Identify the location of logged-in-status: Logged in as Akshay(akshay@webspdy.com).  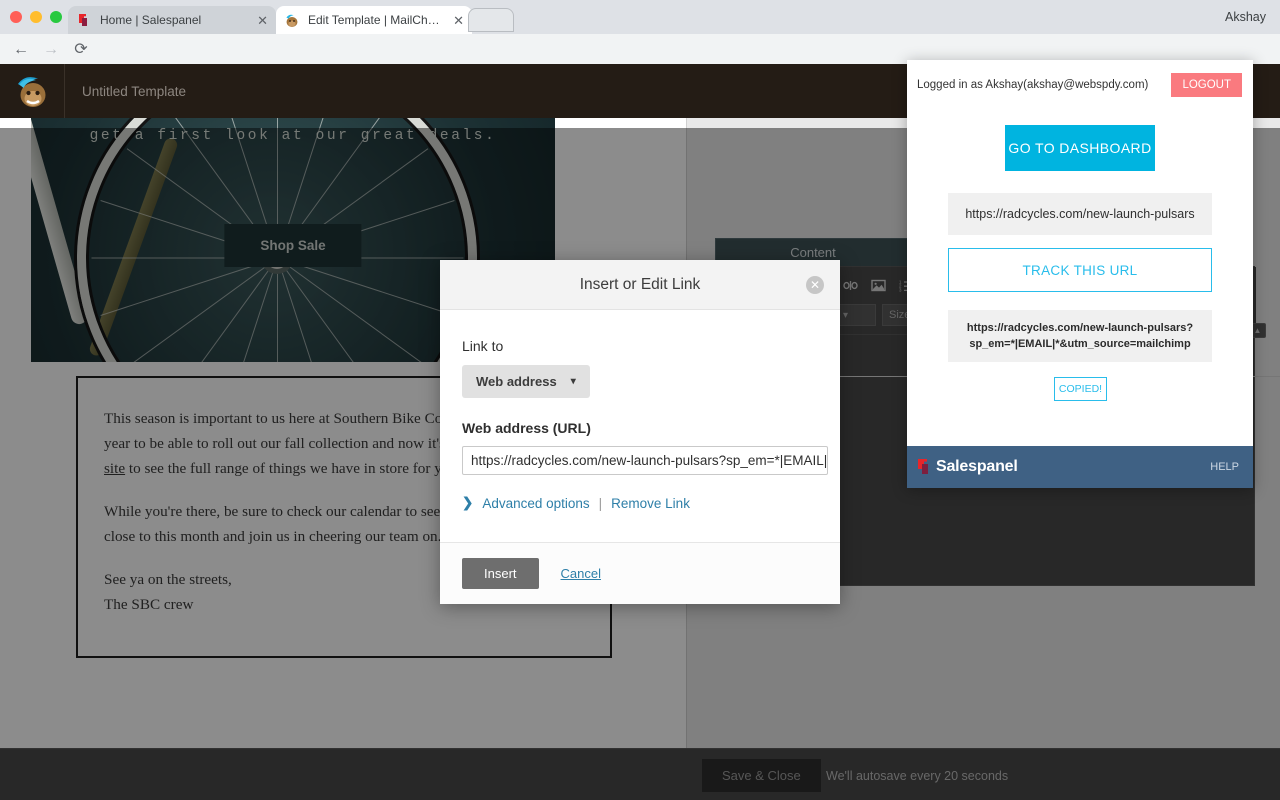
(1033, 85).